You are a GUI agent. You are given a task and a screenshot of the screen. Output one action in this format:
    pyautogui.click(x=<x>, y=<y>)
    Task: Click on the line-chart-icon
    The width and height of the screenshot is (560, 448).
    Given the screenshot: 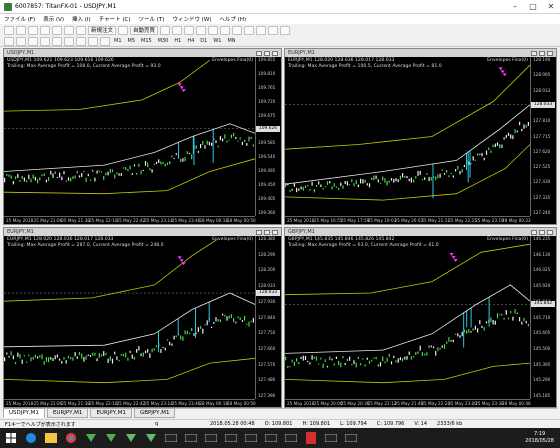 What is the action you would take?
    pyautogui.click(x=189, y=30)
    